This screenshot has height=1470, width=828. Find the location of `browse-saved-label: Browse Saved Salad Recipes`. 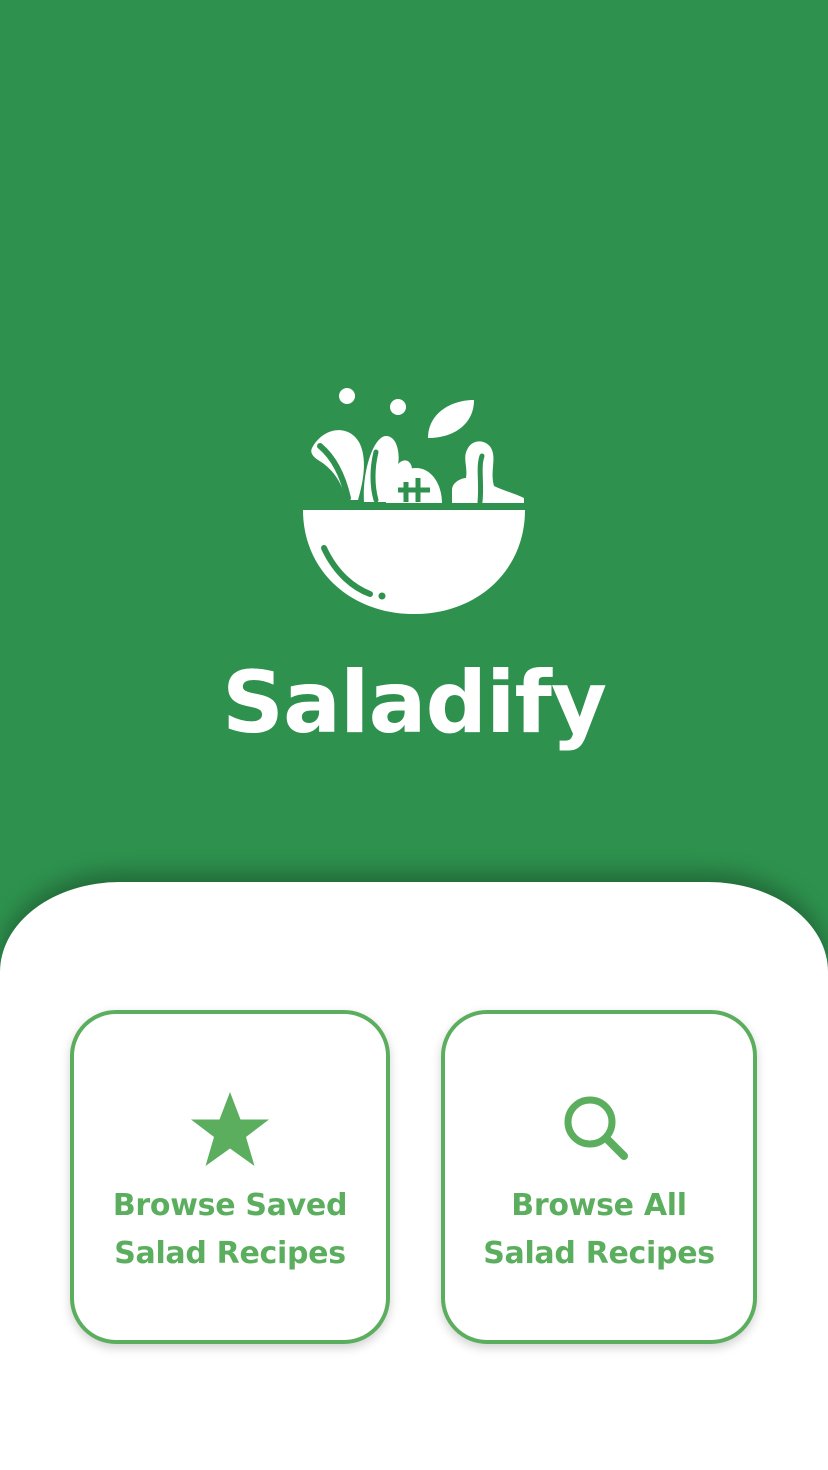

browse-saved-label: Browse Saved Salad Recipes is located at coordinates (230, 1229).